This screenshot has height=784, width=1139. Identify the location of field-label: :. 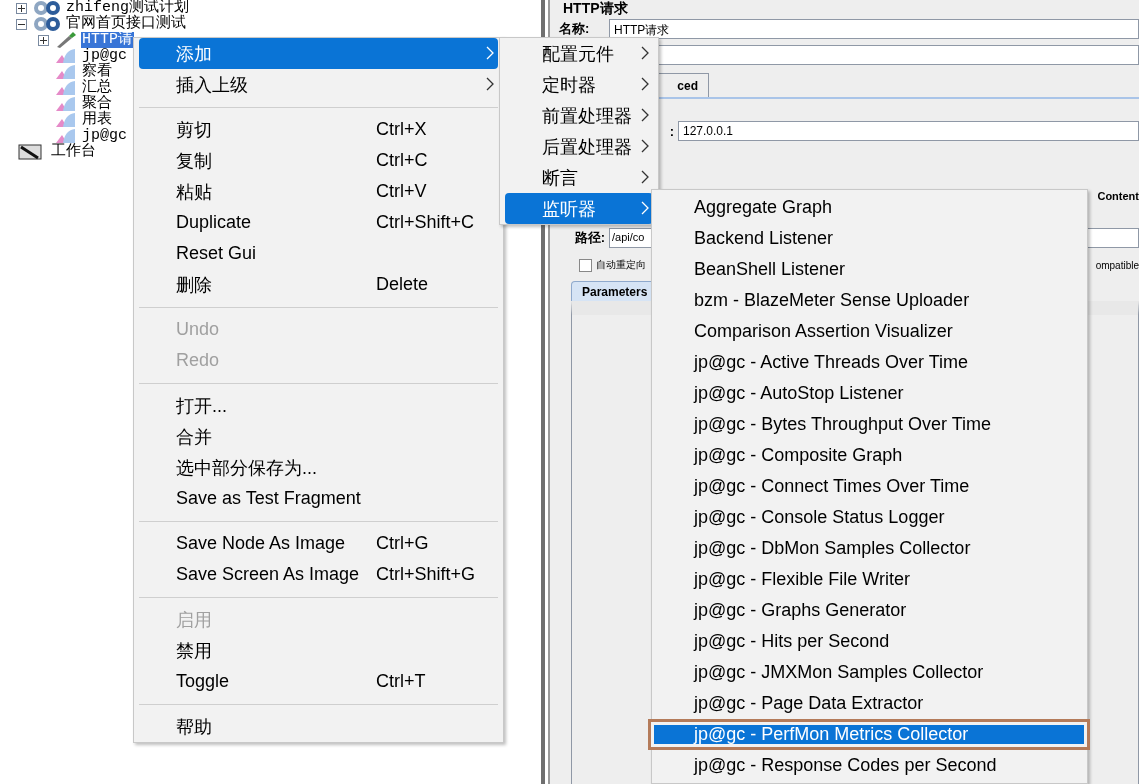
(671, 131).